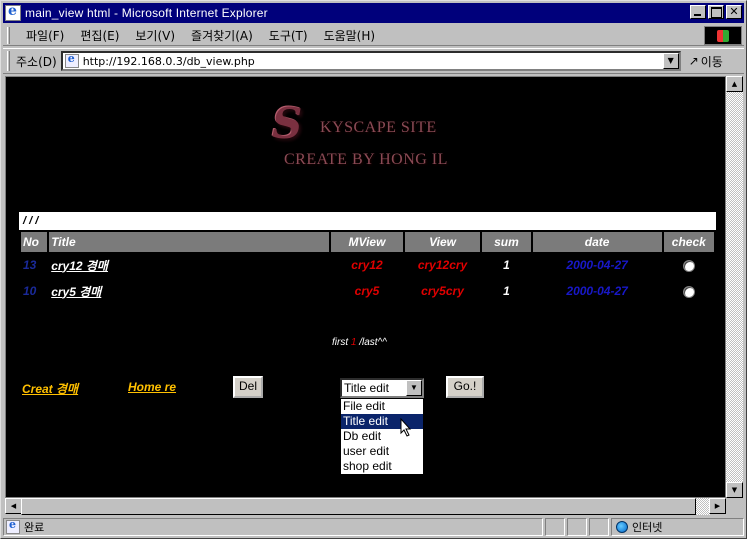 This screenshot has height=539, width=747. I want to click on close-button: ✕, so click(734, 12).